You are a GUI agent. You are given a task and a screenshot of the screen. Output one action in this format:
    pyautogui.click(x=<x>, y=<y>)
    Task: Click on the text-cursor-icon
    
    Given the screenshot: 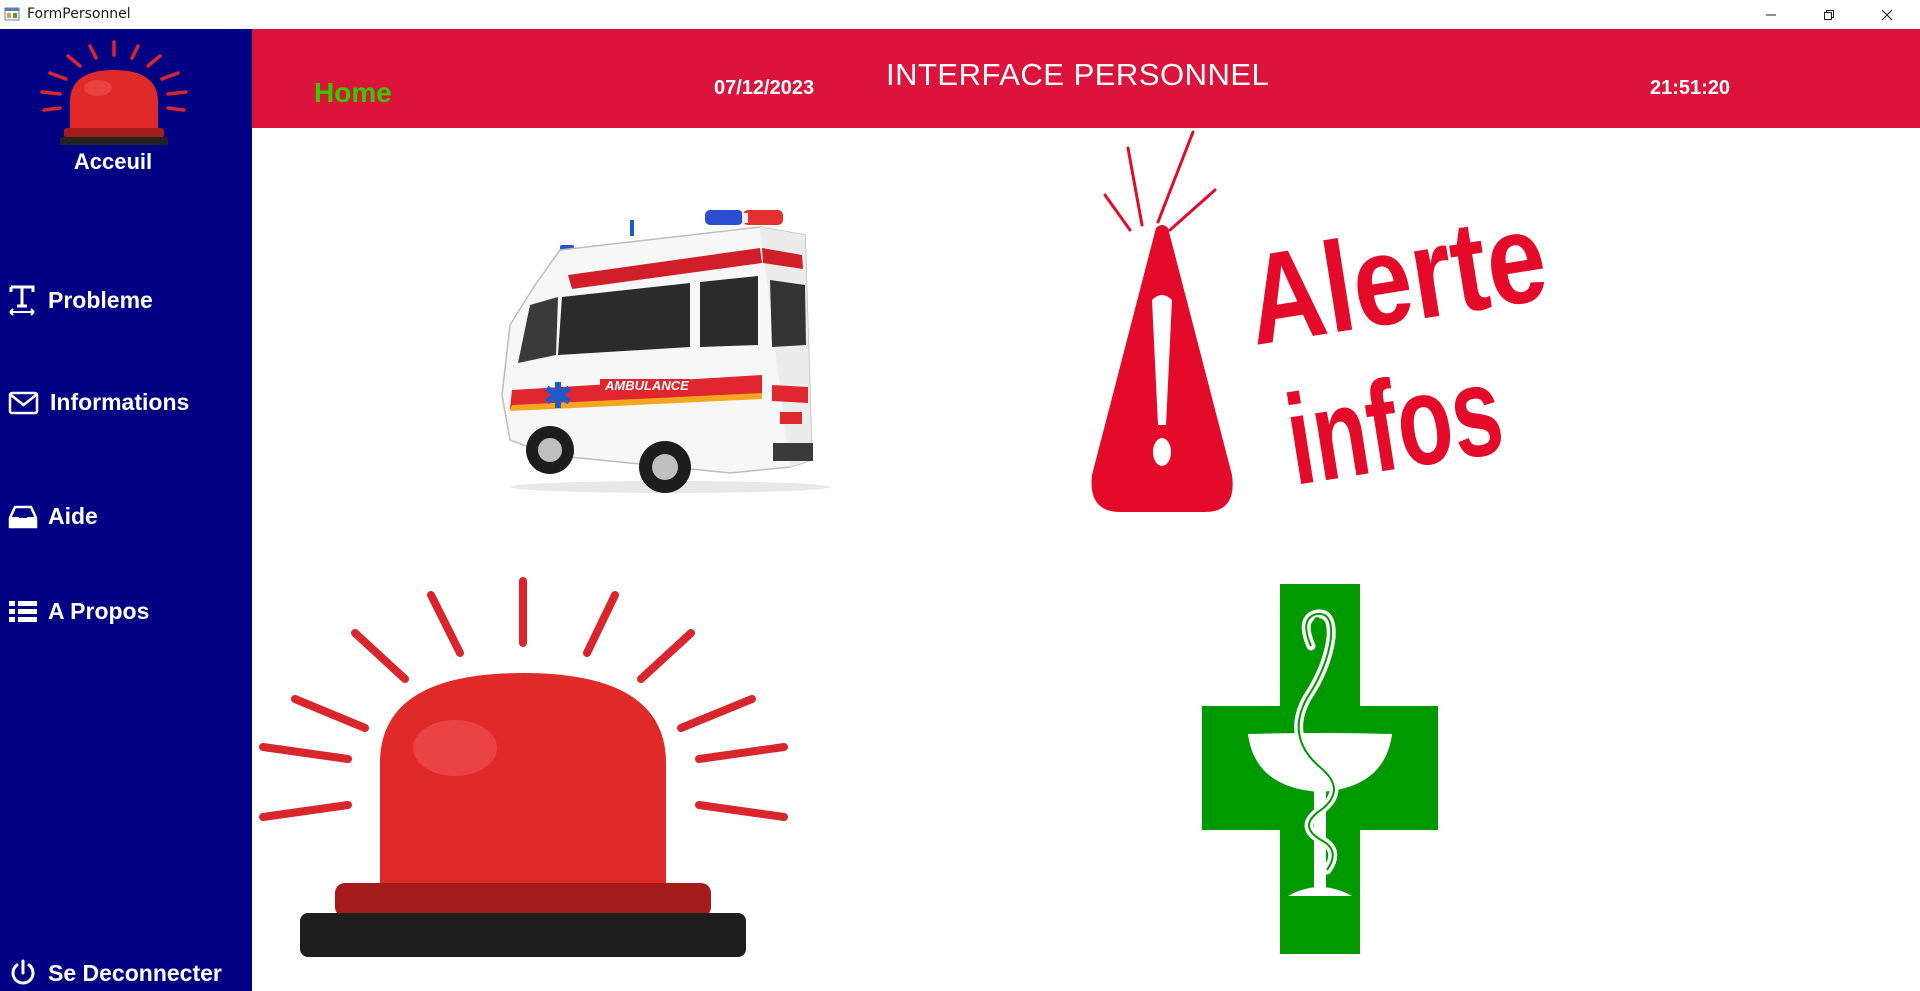 What is the action you would take?
    pyautogui.click(x=22, y=300)
    